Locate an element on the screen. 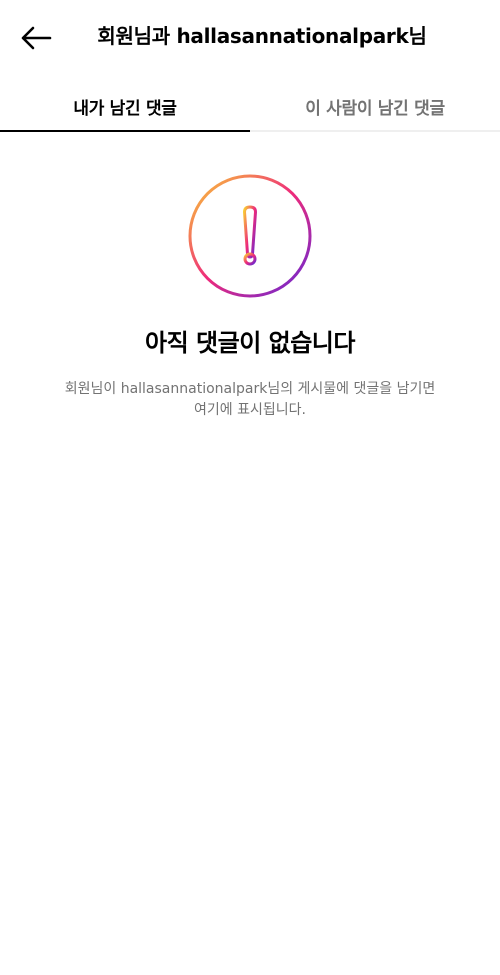  empty-state-description-line2: 여기에 표시됩니다. is located at coordinates (250, 410).